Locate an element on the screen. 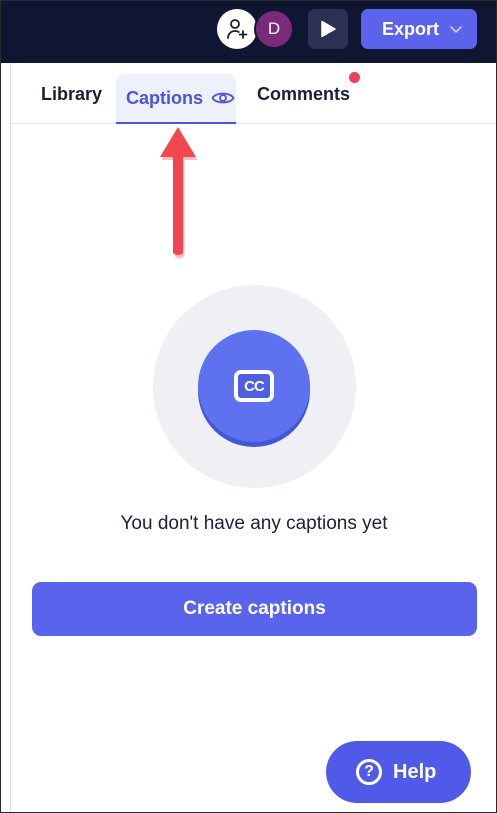  captions-badge: CC is located at coordinates (254, 386).